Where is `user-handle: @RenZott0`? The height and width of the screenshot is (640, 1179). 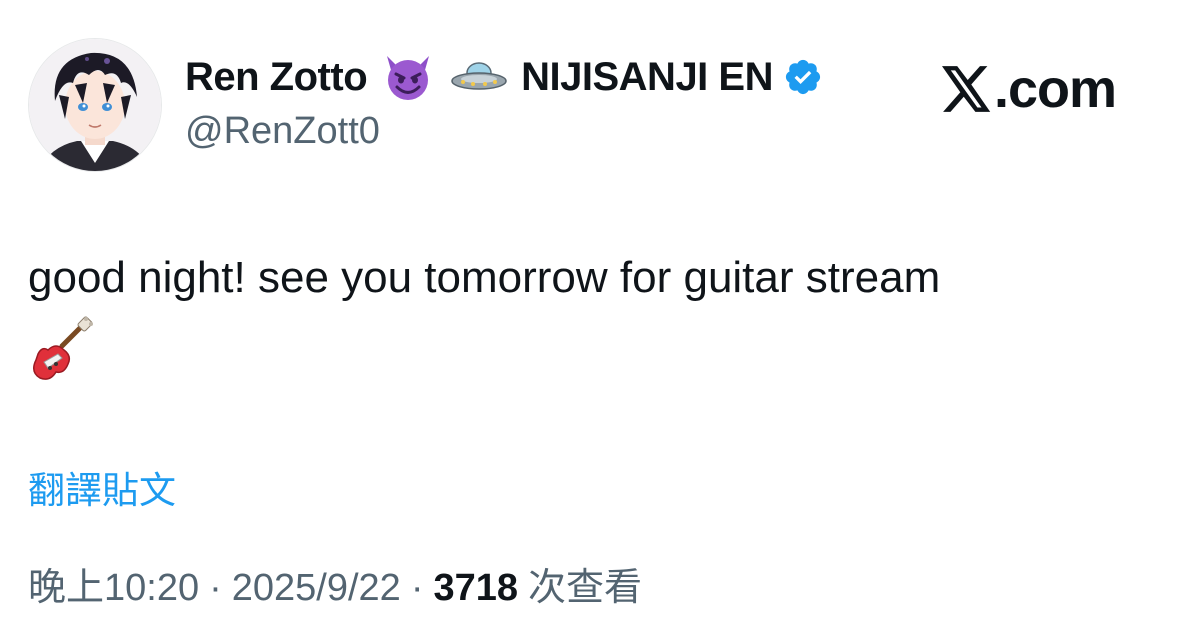
user-handle: @RenZott0 is located at coordinates (282, 131).